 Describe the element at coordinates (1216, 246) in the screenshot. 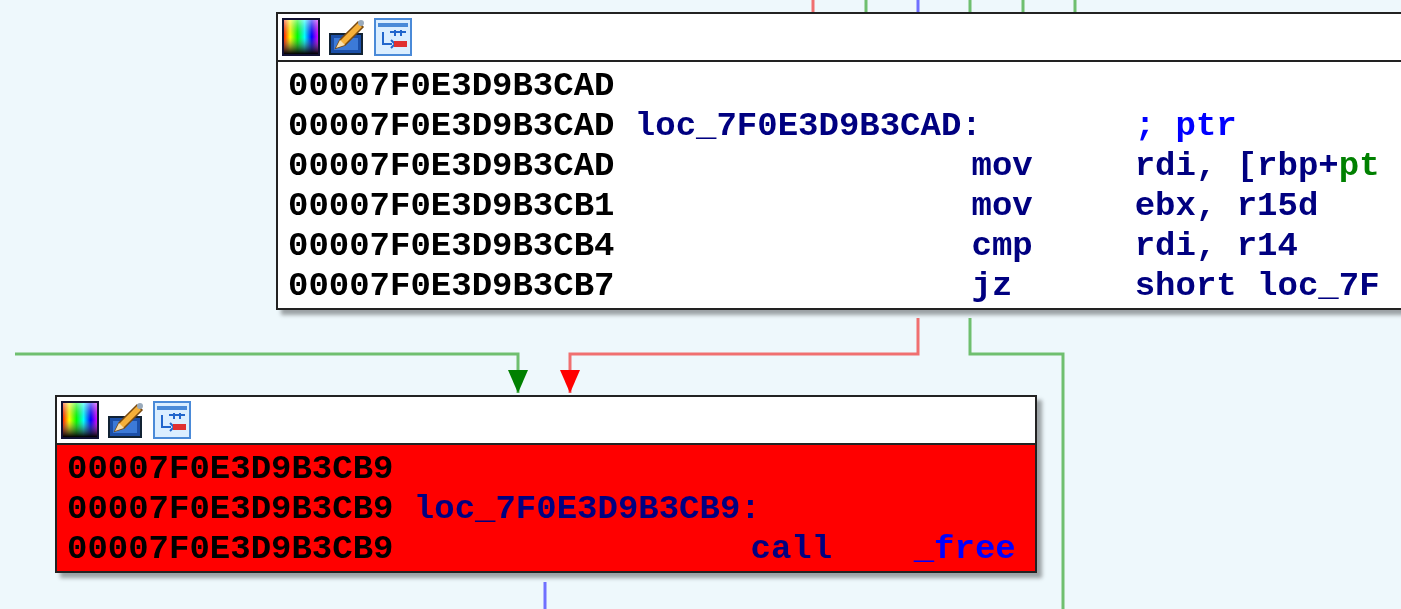

I see `operand-text: rdi, r14` at that location.